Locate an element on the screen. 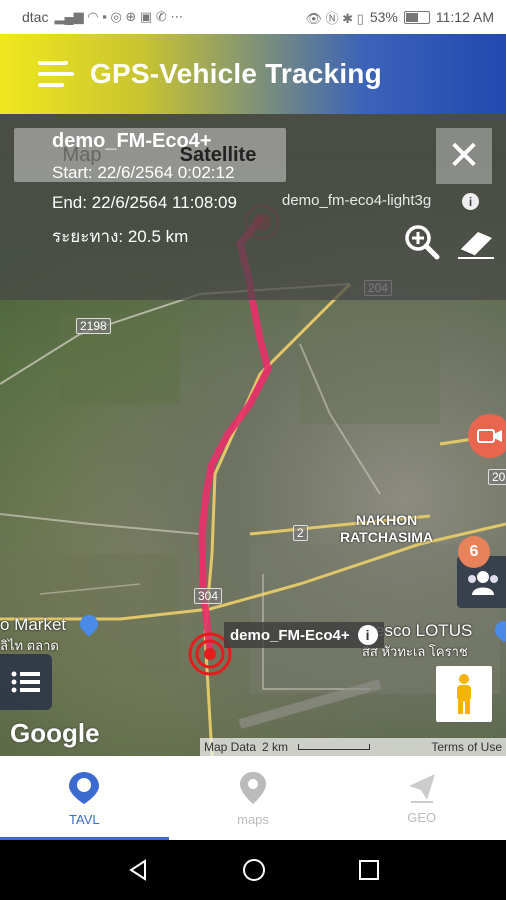  trip-distance: ระยะทาง: 20.5 km is located at coordinates (120, 236).